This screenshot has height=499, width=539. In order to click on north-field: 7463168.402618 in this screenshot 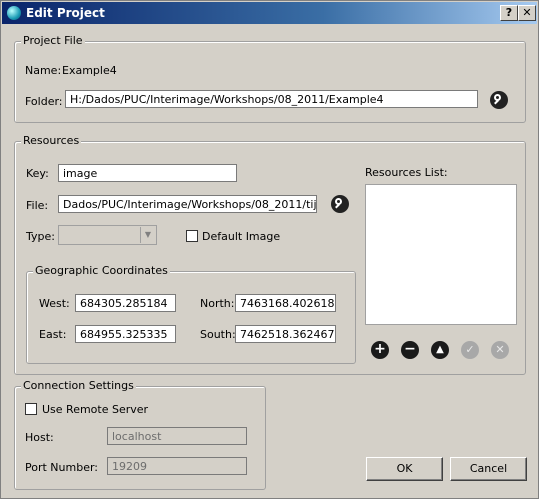, I will do `click(285, 303)`.